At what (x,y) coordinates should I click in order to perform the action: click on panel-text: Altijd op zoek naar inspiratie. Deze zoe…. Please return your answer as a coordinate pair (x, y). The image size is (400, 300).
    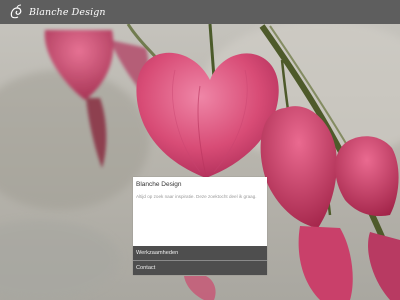
    Looking at the image, I should click on (196, 196).